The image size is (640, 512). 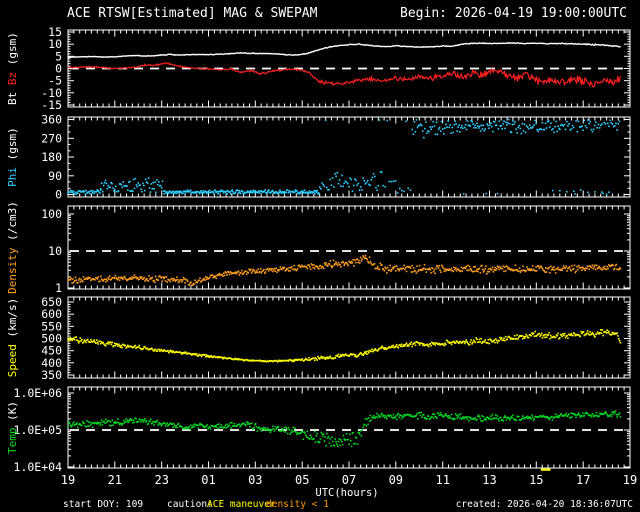 I want to click on xtick-label: 07, so click(x=349, y=480).